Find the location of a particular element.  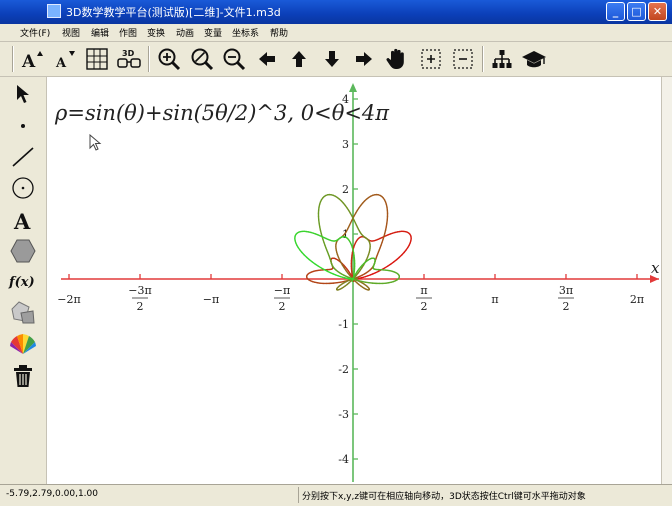

maximize-button: □ is located at coordinates (636, 11).